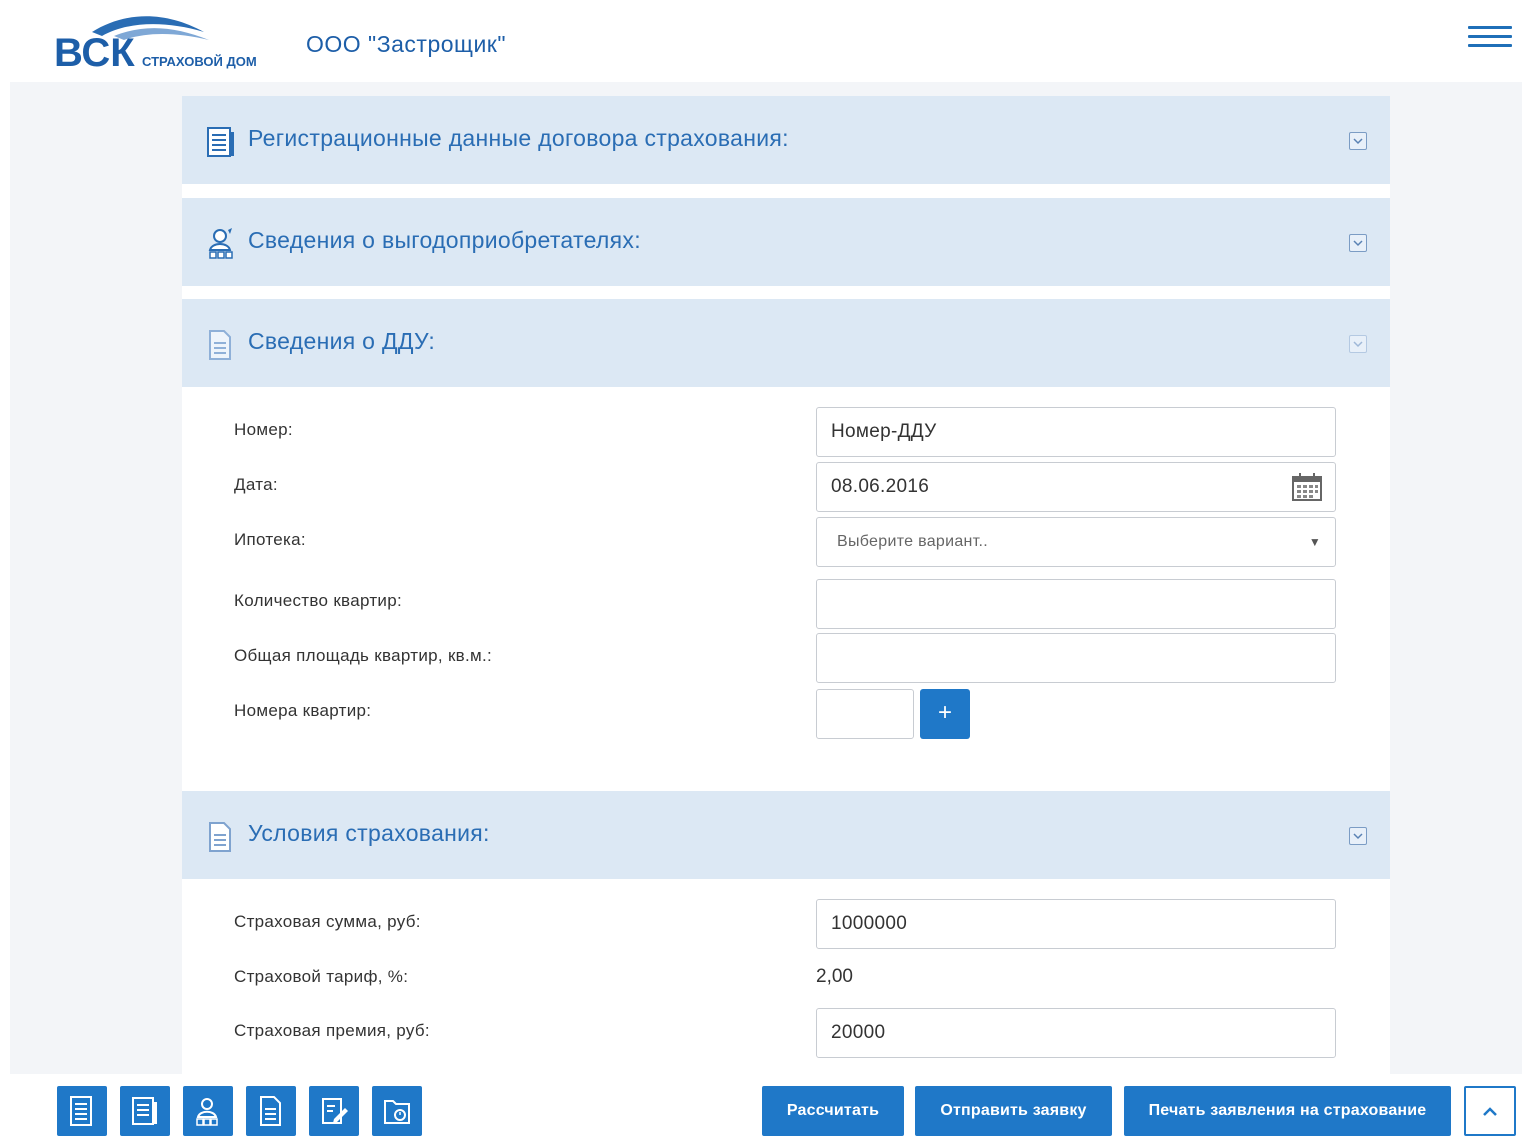  What do you see at coordinates (766, 41) in the screenshot?
I see `app-header: ВСК СТРАХОВОЙ ДОМ ООО "Застрощик"` at bounding box center [766, 41].